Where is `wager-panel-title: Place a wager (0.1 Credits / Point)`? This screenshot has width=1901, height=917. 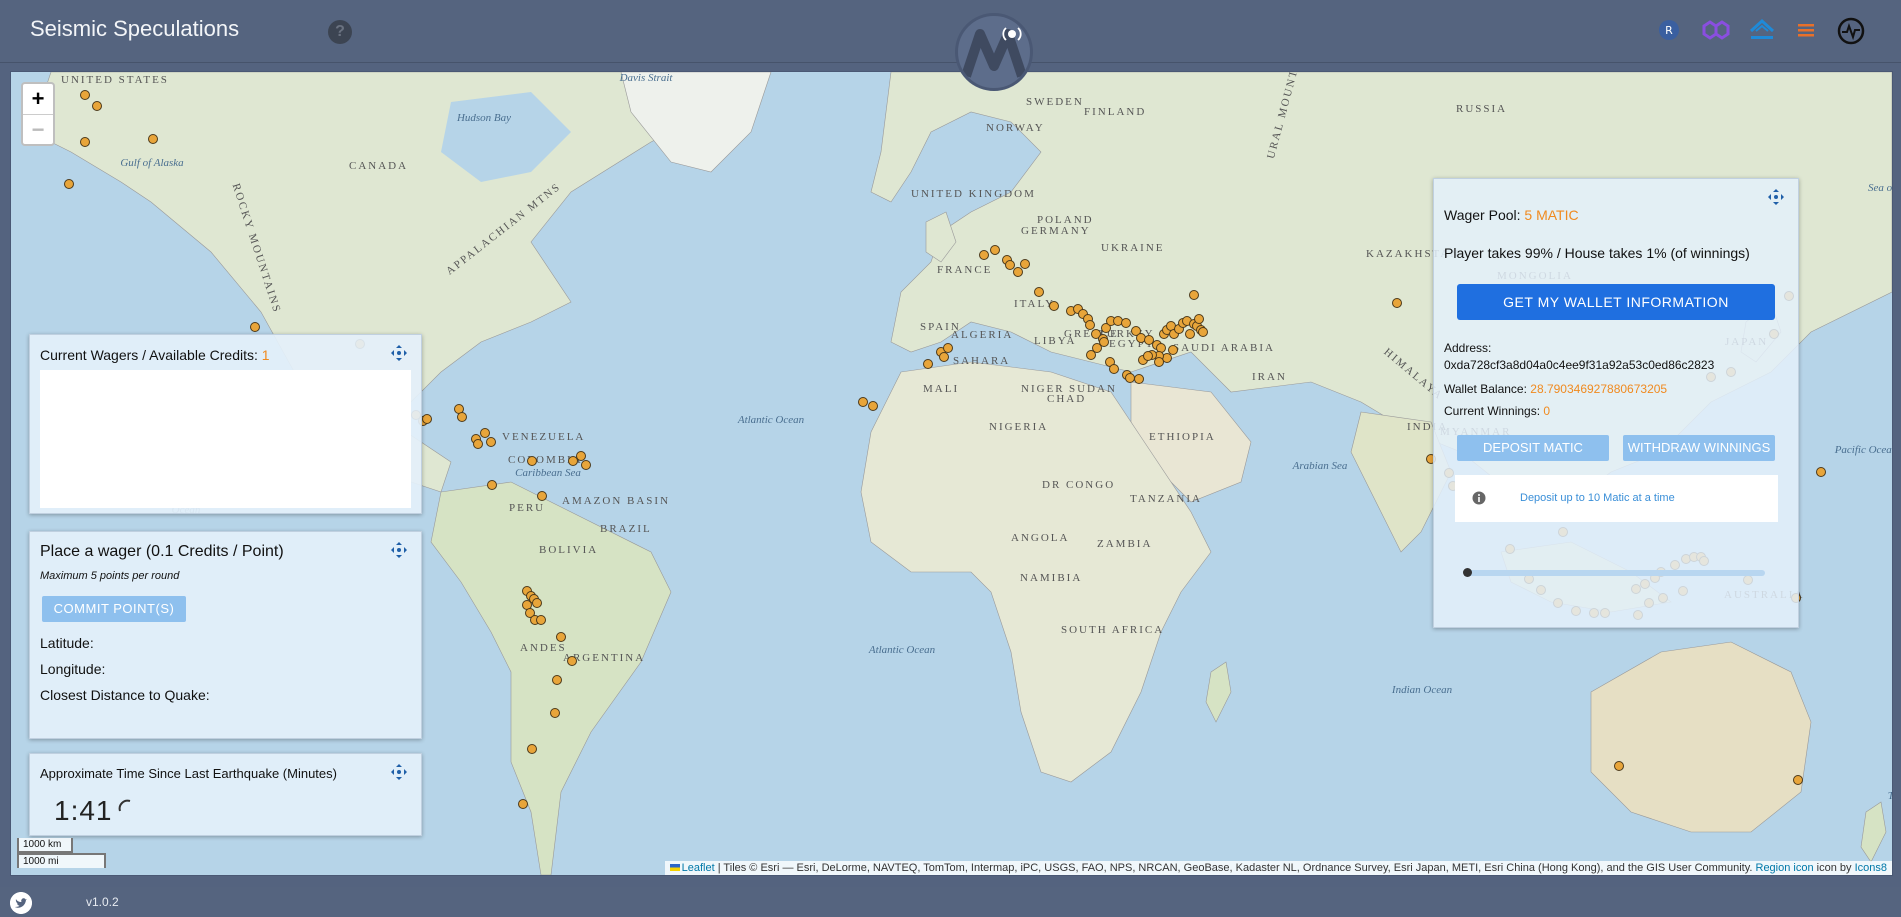 wager-panel-title: Place a wager (0.1 Credits / Point) is located at coordinates (162, 551).